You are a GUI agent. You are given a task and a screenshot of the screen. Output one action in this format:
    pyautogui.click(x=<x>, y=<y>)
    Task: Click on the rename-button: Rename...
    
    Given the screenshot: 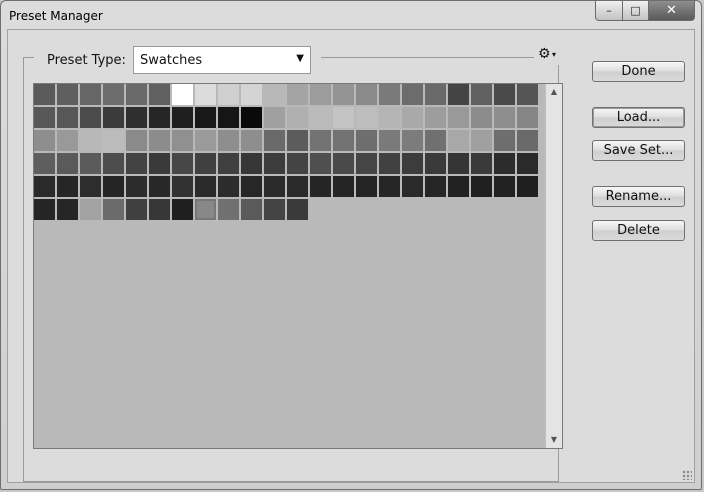 What is the action you would take?
    pyautogui.click(x=638, y=196)
    